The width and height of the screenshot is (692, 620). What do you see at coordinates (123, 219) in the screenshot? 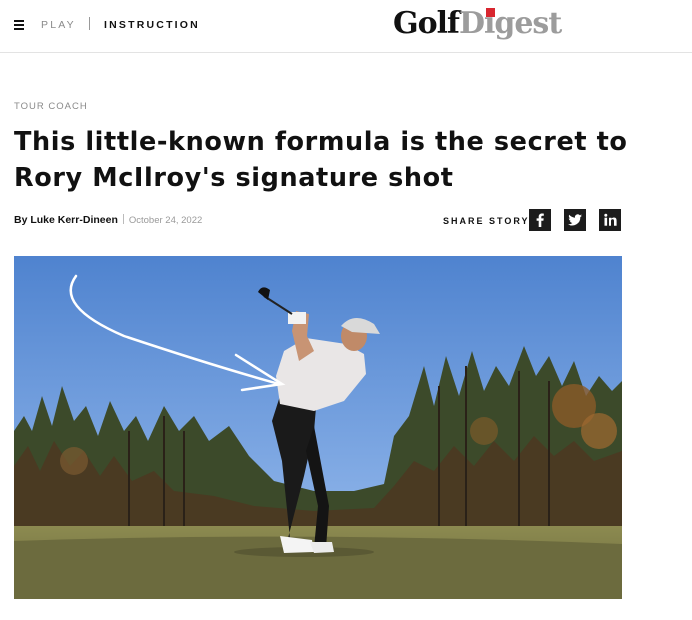
I see `byline-divider` at bounding box center [123, 219].